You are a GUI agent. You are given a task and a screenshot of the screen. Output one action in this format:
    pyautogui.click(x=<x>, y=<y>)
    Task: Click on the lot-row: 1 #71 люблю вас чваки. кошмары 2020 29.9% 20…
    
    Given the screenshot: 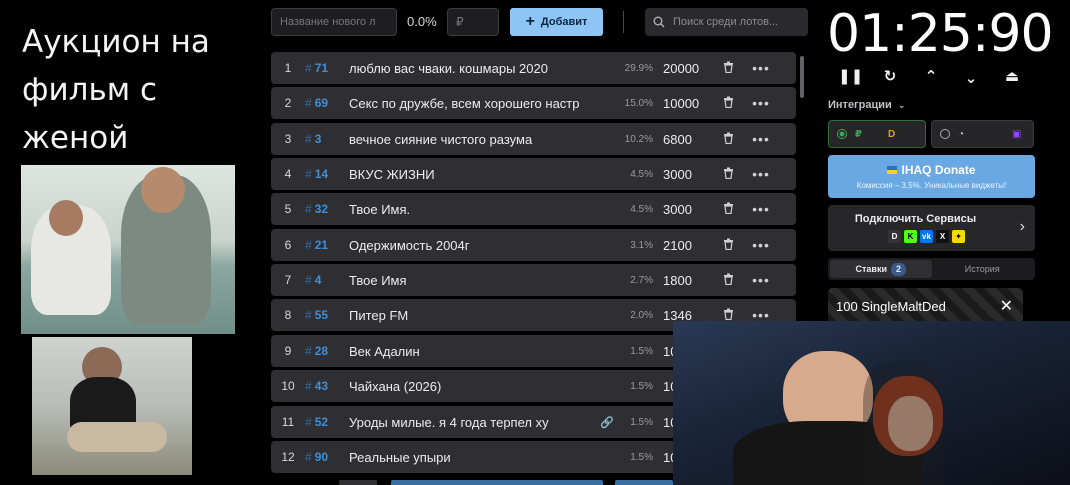 What is the action you would take?
    pyautogui.click(x=533, y=68)
    